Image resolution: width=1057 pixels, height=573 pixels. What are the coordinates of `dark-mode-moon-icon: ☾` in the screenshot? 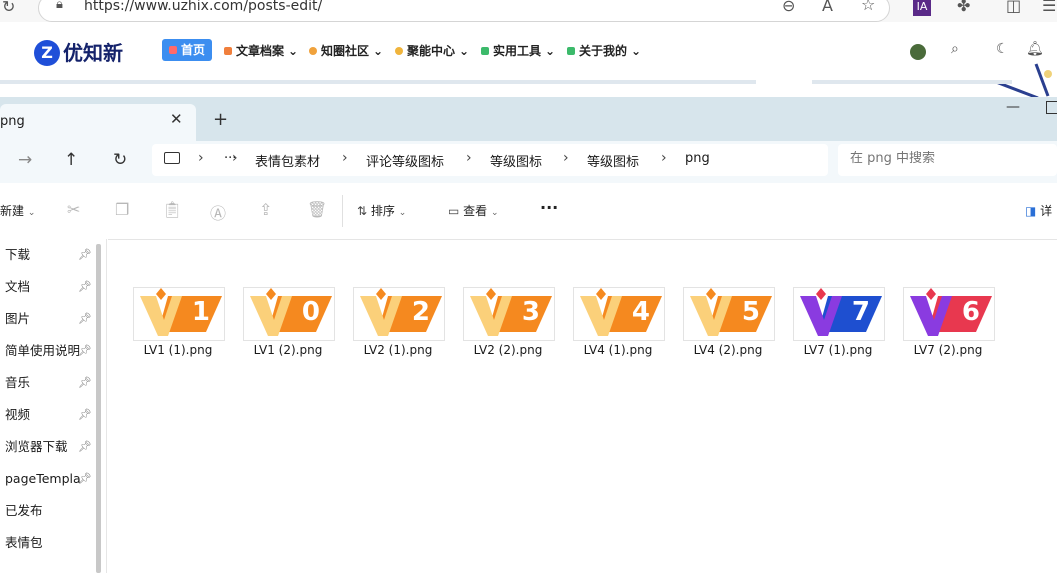 It's located at (1002, 49).